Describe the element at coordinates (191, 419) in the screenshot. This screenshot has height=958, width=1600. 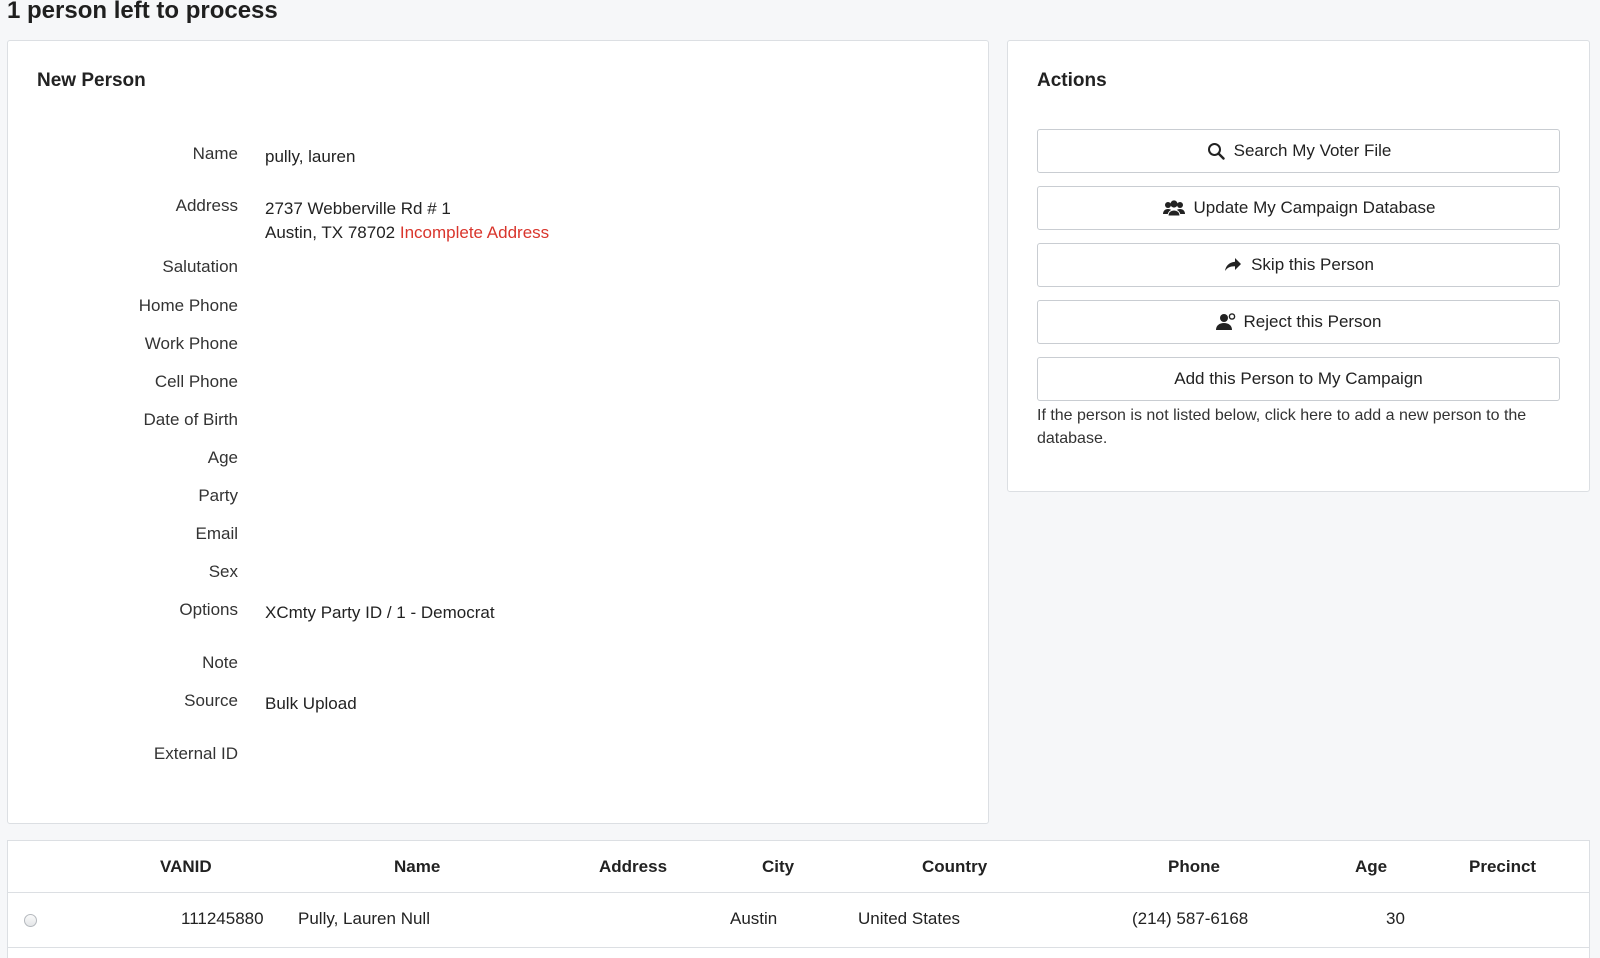
I see `field-label: Date of Birth` at that location.